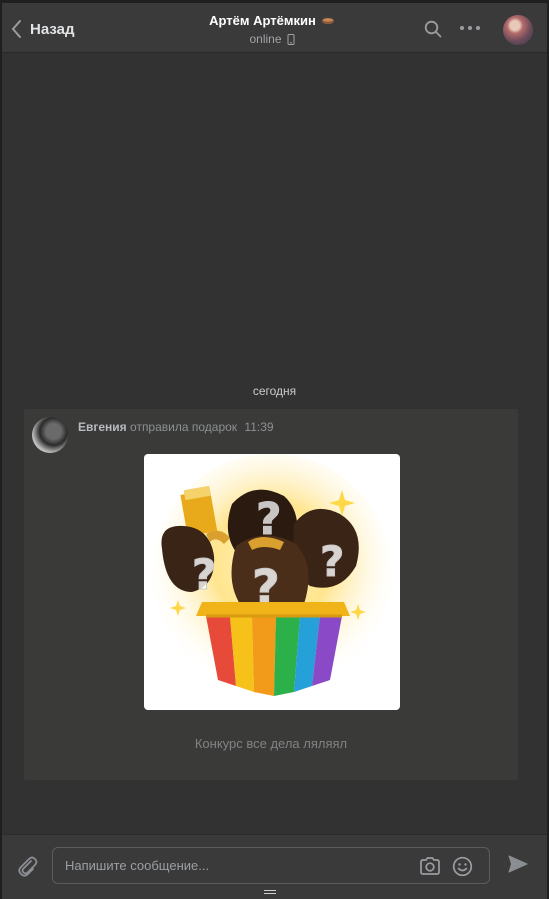 The image size is (549, 899). I want to click on message-action: отправила подарок, so click(184, 427).